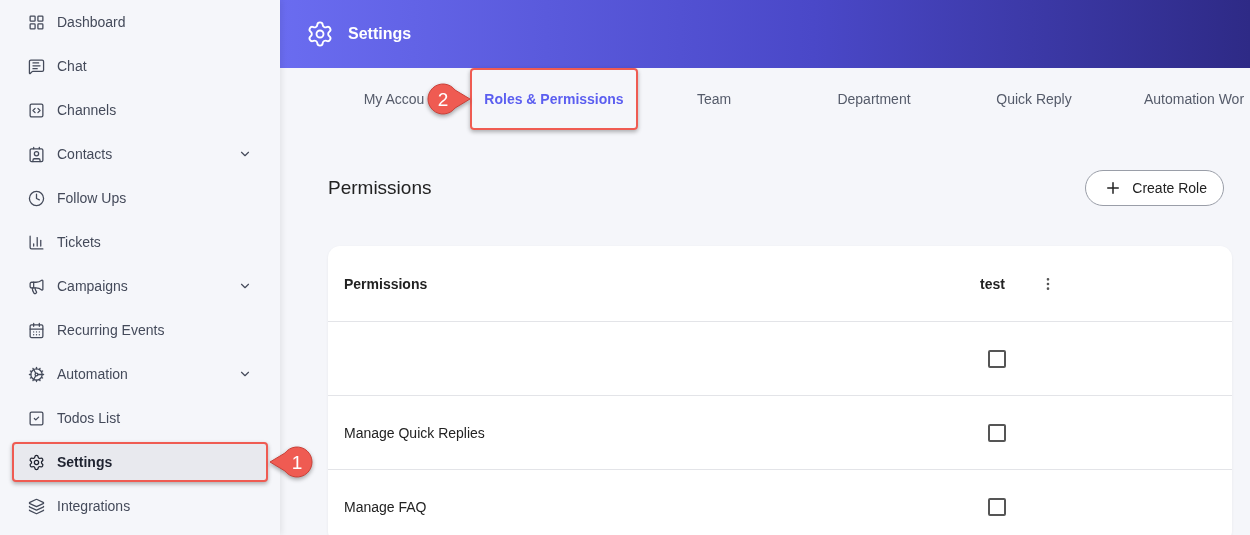 The image size is (1250, 535). Describe the element at coordinates (1034, 99) in the screenshot. I see `tab: Quick Reply` at that location.